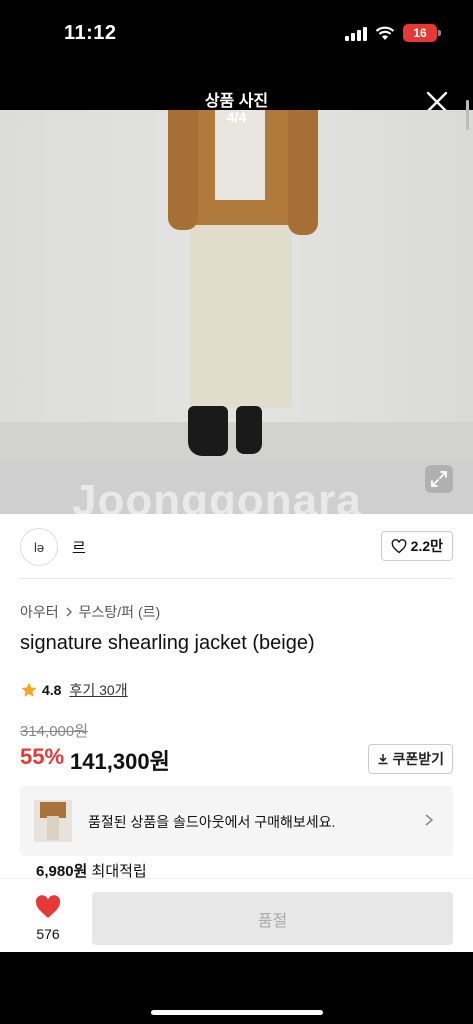 This screenshot has height=1024, width=473. I want to click on reviews-link: 후기 30개, so click(98, 690).